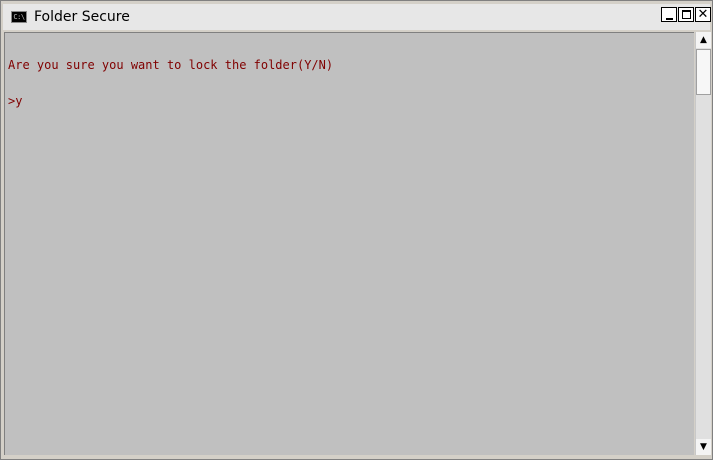 The height and width of the screenshot is (460, 713). I want to click on scrollbar-thumb, so click(703, 72).